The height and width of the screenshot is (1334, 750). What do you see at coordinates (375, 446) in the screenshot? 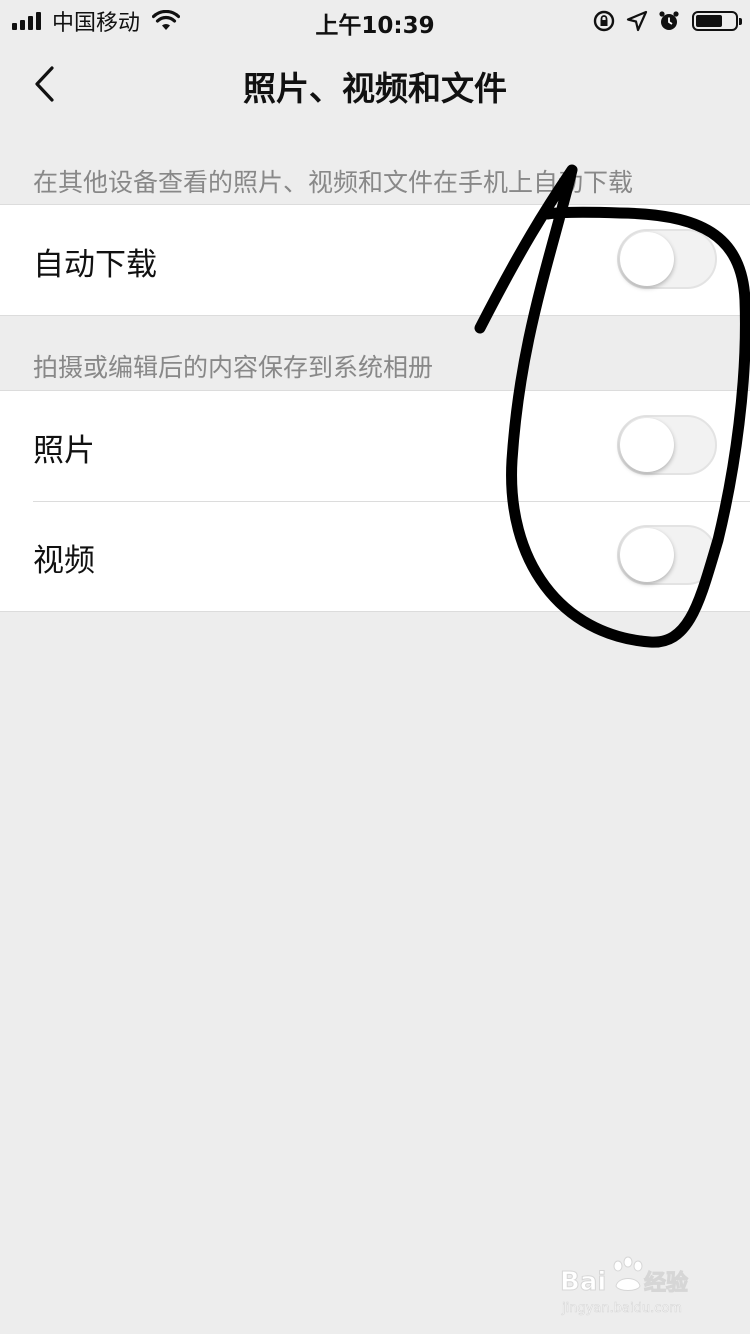
I see `settings-row-photos: 照片` at bounding box center [375, 446].